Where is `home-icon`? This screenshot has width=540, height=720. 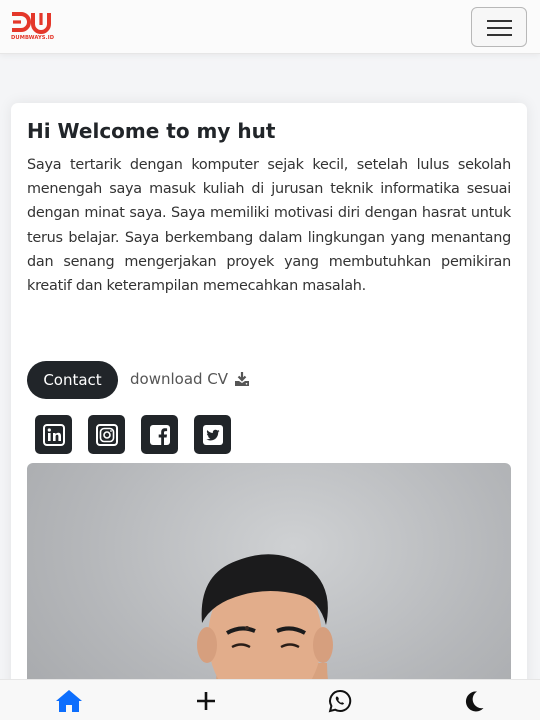 home-icon is located at coordinates (69, 701).